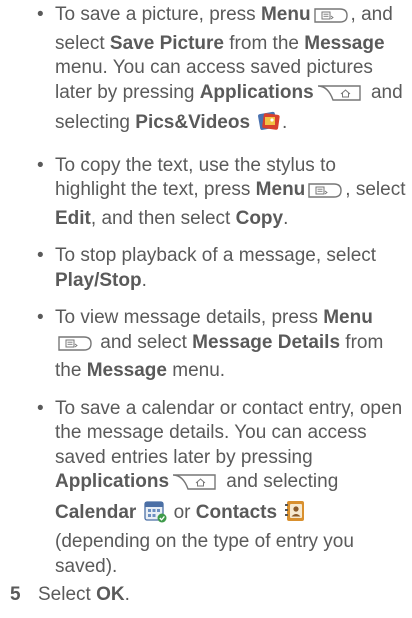 The image size is (412, 618). I want to click on pics-videos-label: Pics&Videos, so click(193, 122).